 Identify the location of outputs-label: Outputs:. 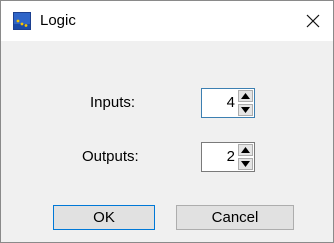
(110, 156).